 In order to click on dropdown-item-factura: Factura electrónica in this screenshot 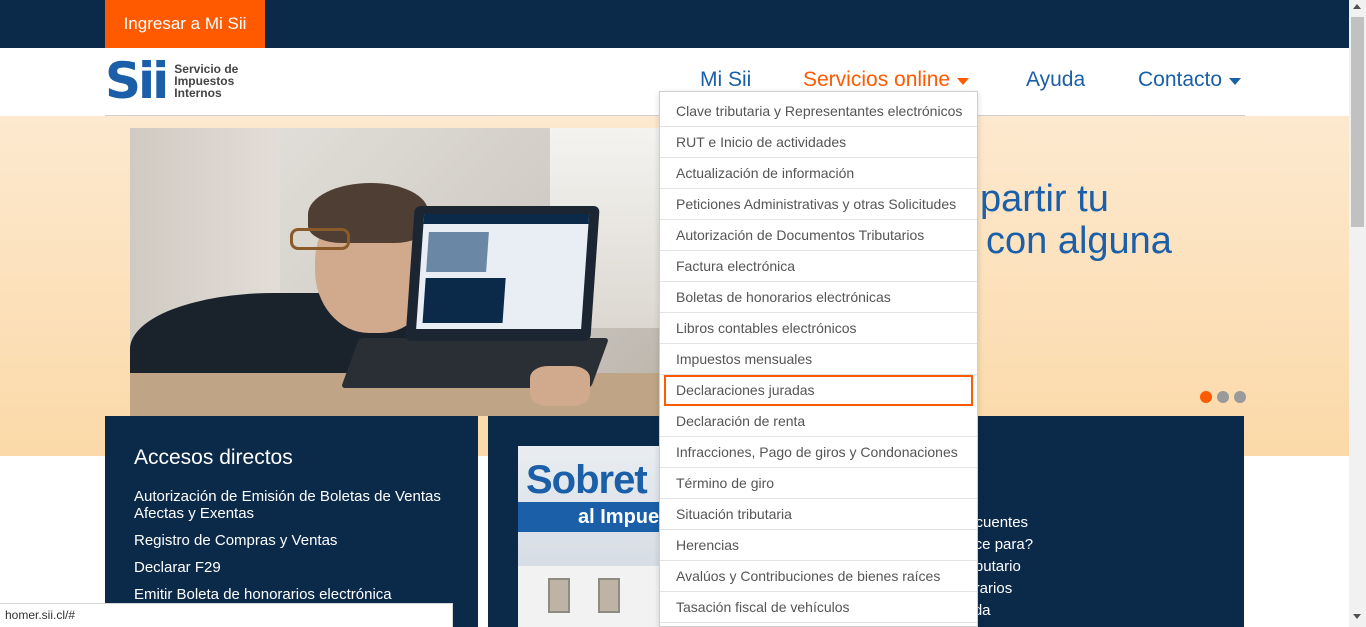, I will do `click(818, 266)`.